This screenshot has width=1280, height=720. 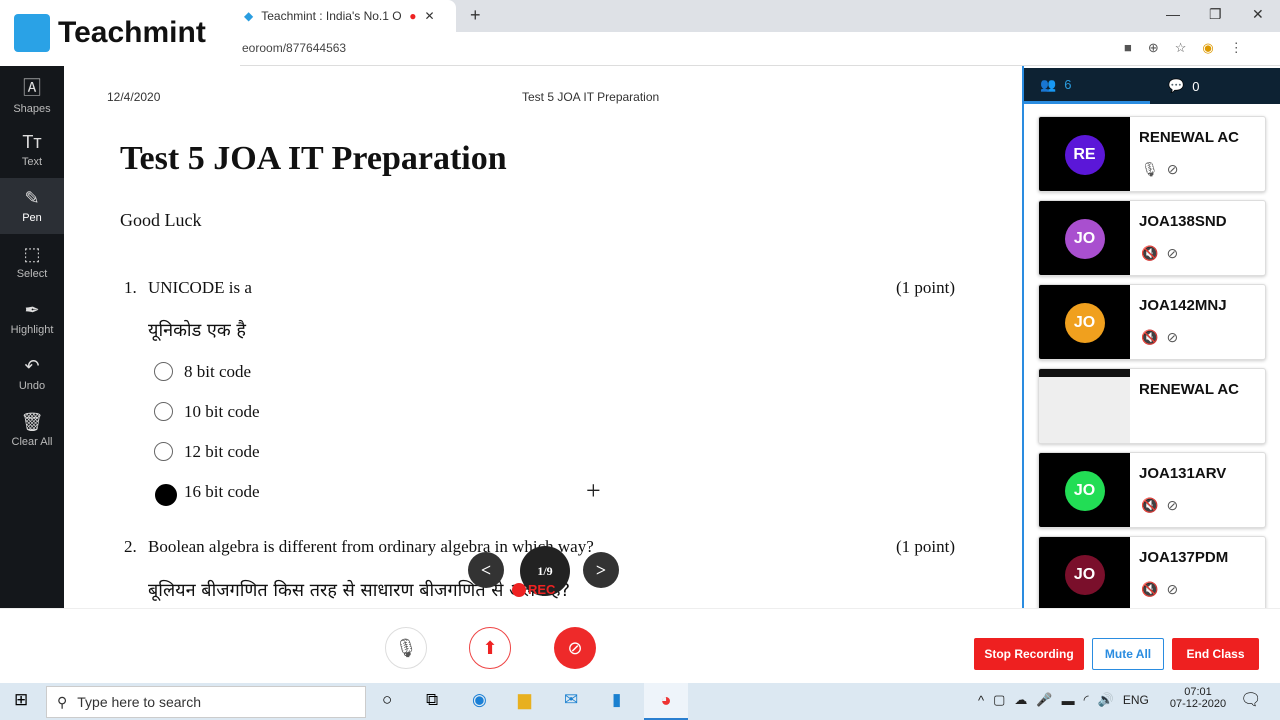 I want to click on tool-pen: ✎ Pen, so click(x=32, y=206).